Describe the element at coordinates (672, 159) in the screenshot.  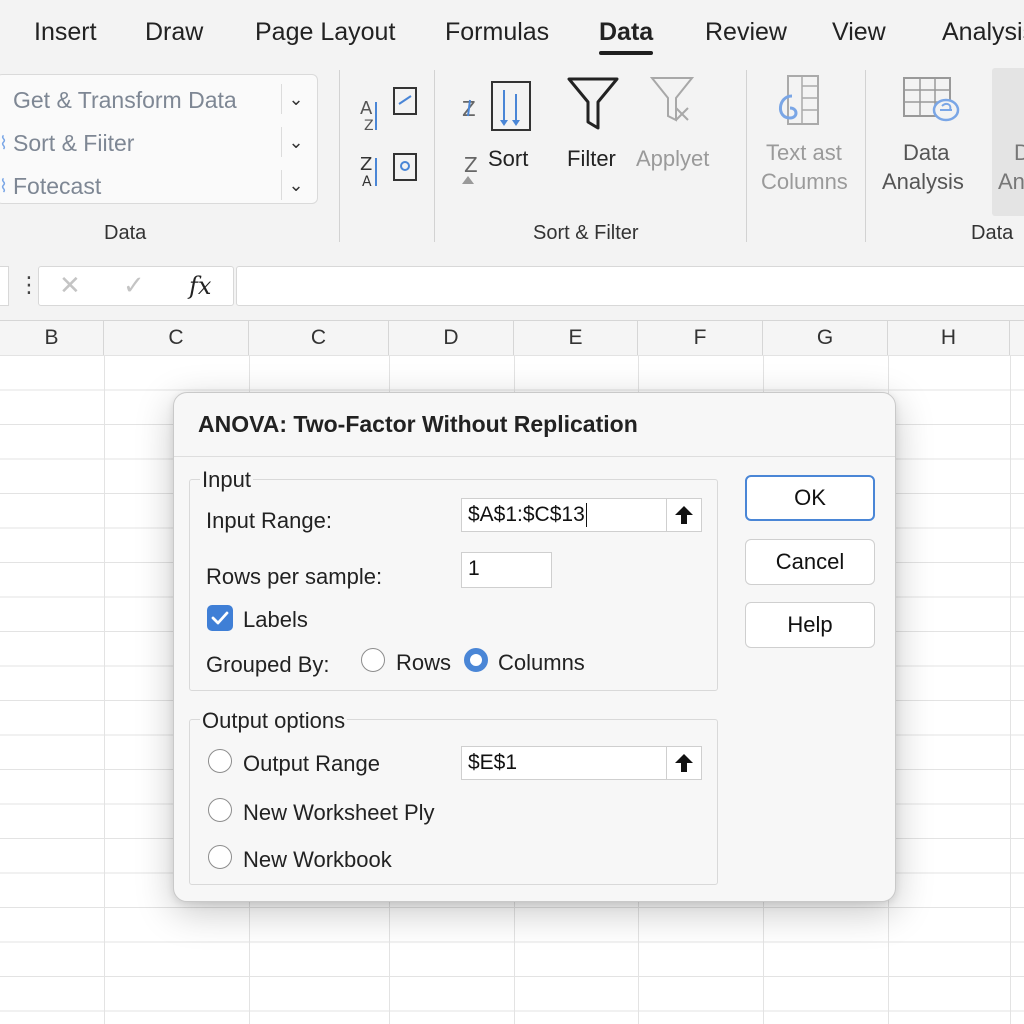
I see `applyet-button: Applyet` at that location.